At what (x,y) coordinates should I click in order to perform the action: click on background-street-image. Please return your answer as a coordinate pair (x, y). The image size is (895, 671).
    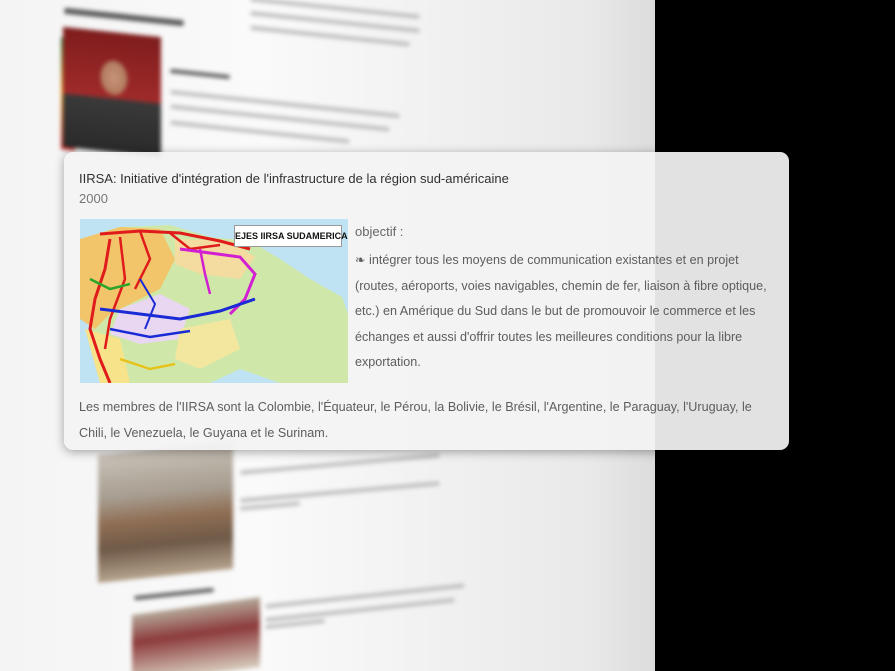
    Looking at the image, I should click on (165, 512).